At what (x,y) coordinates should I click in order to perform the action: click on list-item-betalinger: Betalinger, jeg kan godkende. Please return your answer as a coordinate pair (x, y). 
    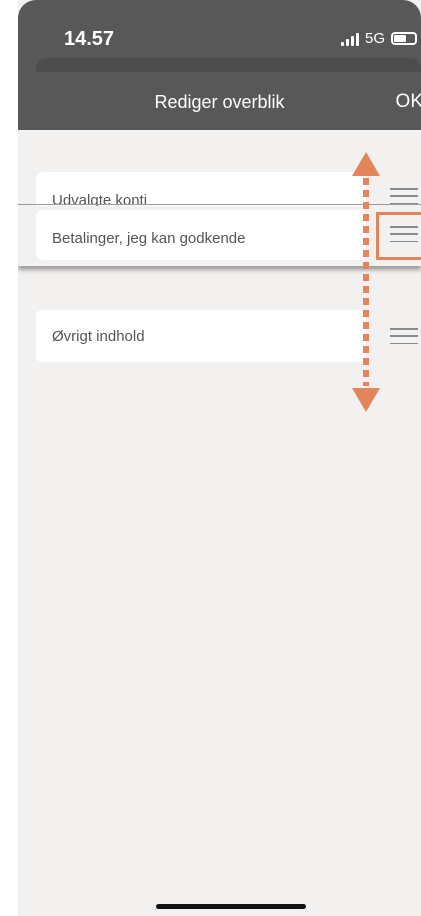
    Looking at the image, I should click on (201, 235).